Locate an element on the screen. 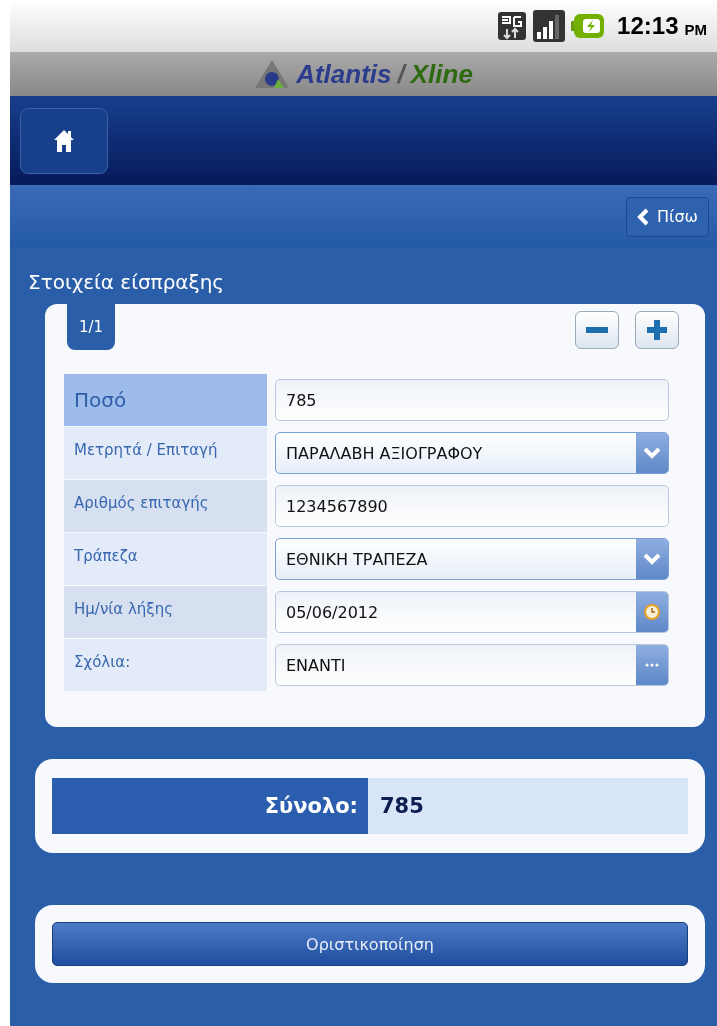 The image size is (717, 1026). signal-icon is located at coordinates (549, 26).